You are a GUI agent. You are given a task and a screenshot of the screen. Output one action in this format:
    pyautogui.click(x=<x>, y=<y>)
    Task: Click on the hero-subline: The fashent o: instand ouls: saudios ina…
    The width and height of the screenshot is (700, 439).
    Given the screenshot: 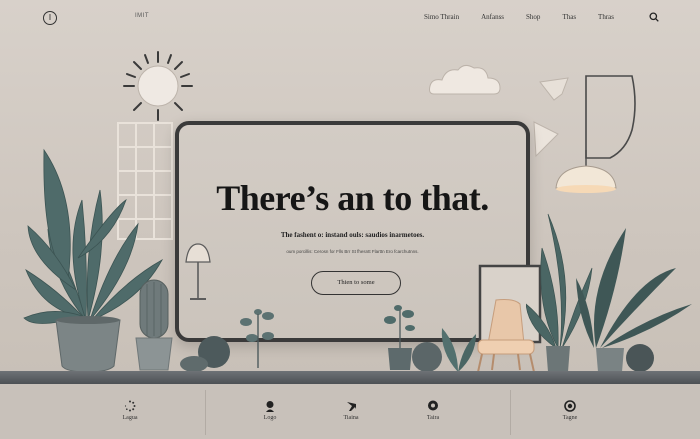 What is the action you would take?
    pyautogui.click(x=352, y=235)
    